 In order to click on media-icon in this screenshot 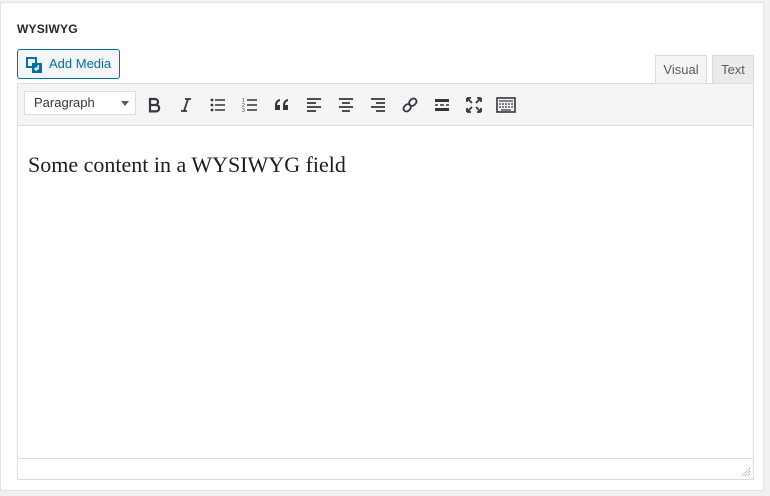, I will do `click(34, 64)`.